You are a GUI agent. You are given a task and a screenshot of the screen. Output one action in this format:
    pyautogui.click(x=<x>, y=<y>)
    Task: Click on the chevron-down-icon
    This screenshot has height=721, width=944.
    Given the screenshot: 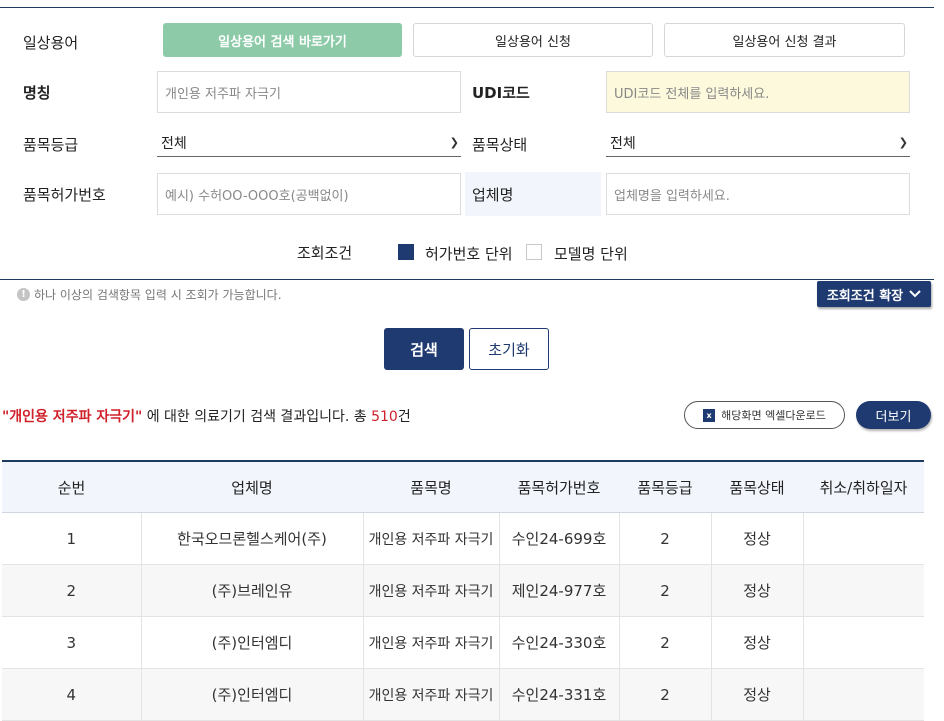 What is the action you would take?
    pyautogui.click(x=915, y=294)
    